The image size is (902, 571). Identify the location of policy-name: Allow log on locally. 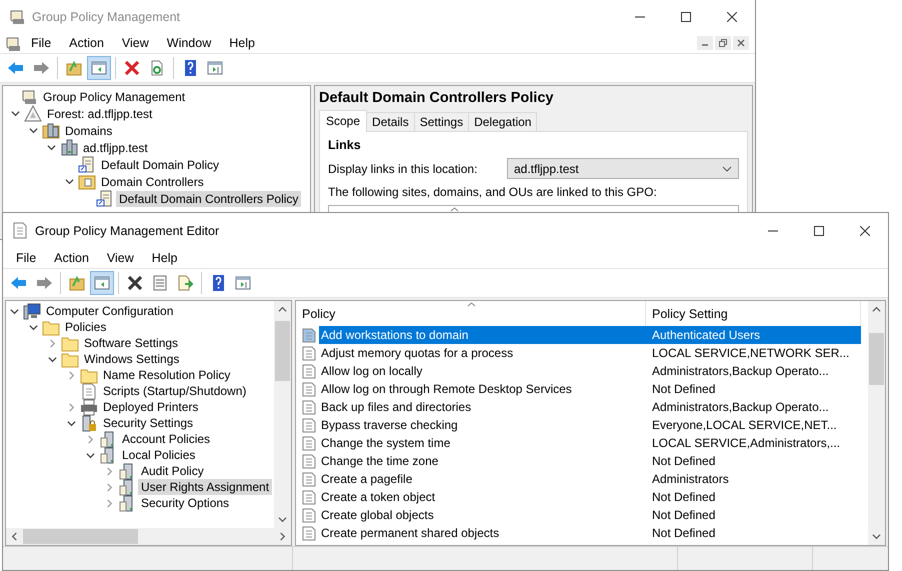
(482, 371).